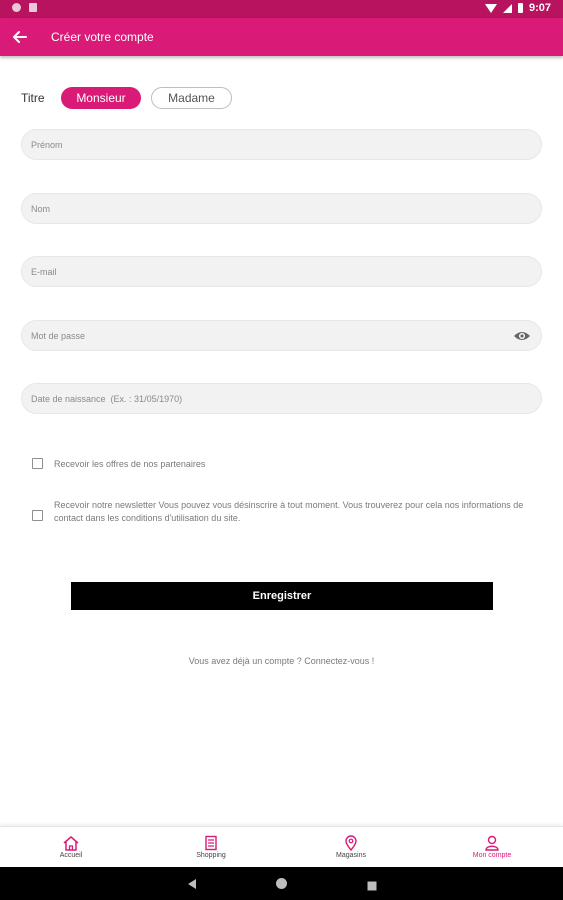 The height and width of the screenshot is (900, 563). I want to click on partner-offers-label: Recevoir les offres de nos partenaires, so click(130, 464).